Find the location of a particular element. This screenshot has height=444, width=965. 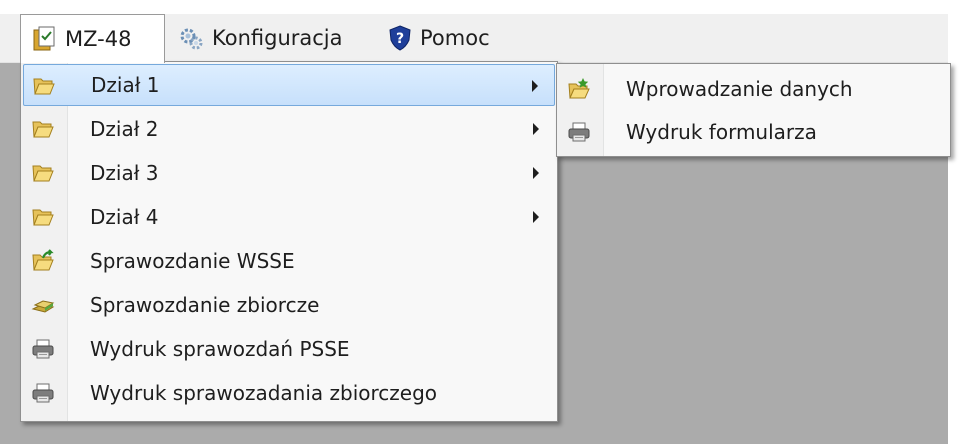

submenu-item-label: Wprowadzanie danych is located at coordinates (739, 89).